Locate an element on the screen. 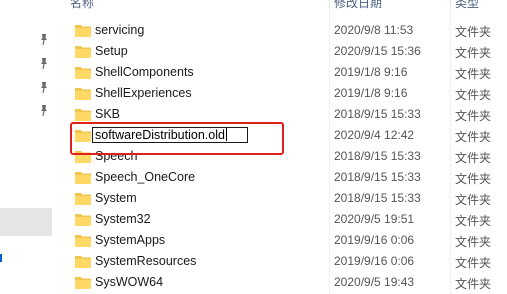 This screenshot has width=507, height=294. nav-selected-item is located at coordinates (26, 222).